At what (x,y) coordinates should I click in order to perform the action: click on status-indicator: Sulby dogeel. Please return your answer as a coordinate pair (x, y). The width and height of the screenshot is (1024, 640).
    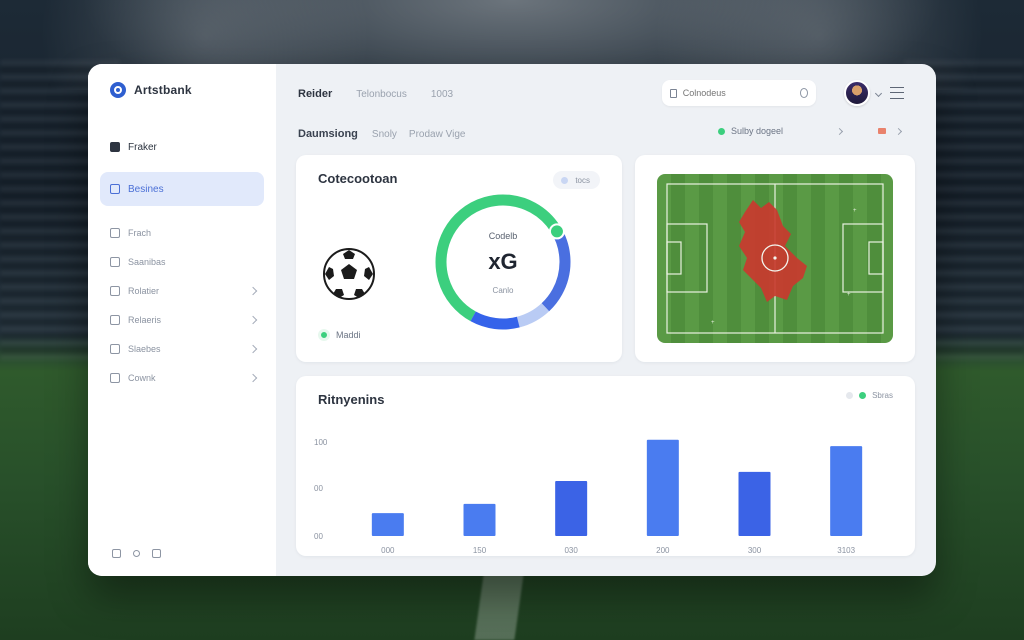
    Looking at the image, I should click on (810, 131).